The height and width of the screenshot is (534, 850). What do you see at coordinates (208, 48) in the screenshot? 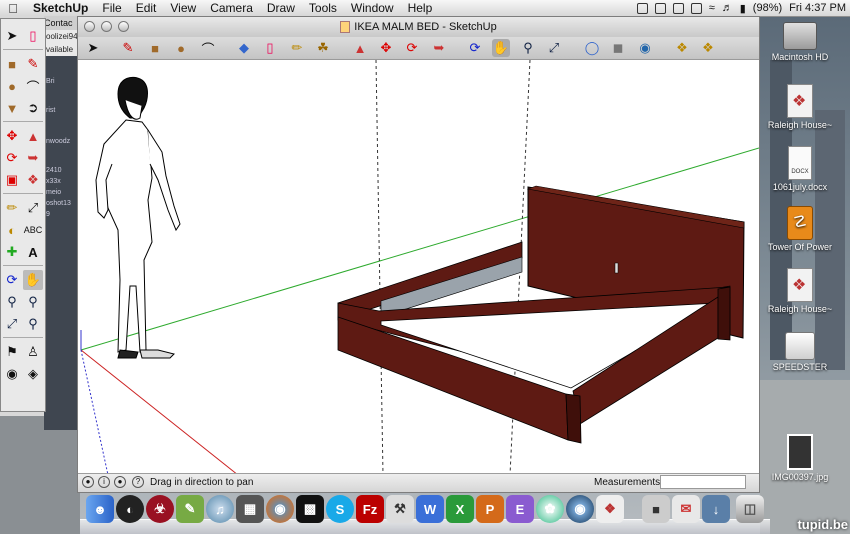
I see `arc-icon: ⌒` at bounding box center [208, 48].